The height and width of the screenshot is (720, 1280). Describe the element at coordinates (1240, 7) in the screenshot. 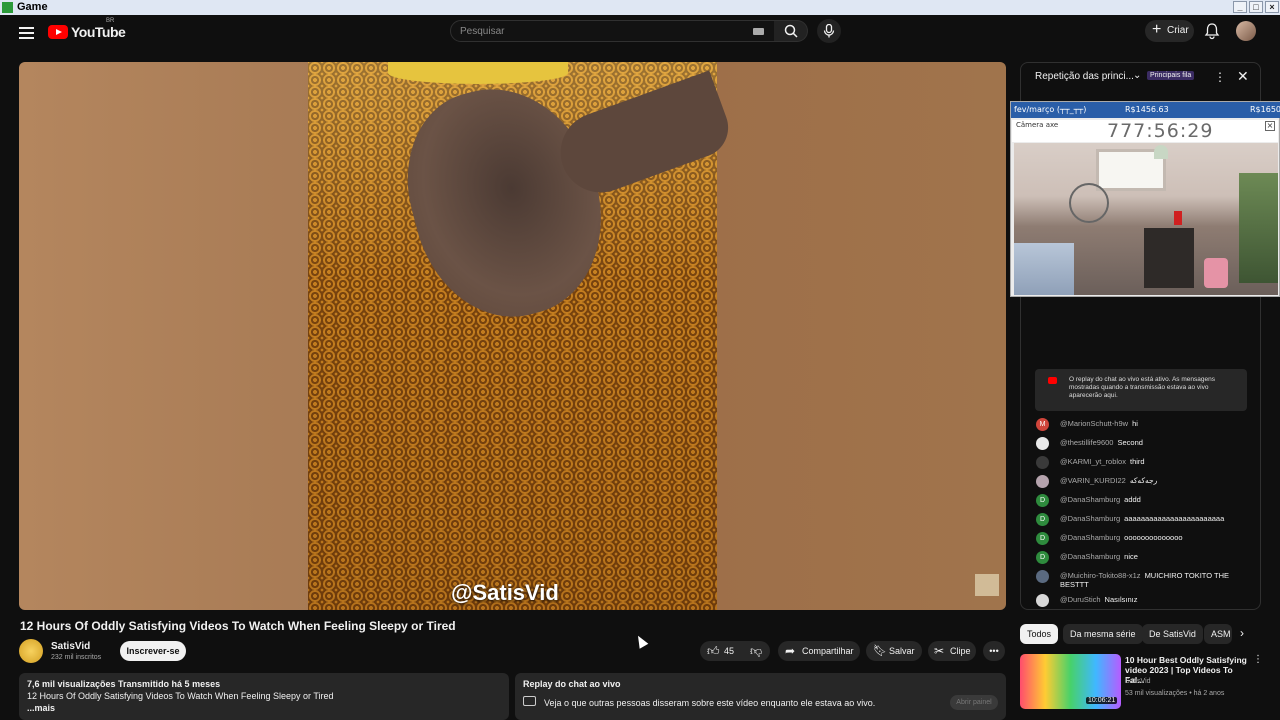

I see `minimize-button: _` at that location.